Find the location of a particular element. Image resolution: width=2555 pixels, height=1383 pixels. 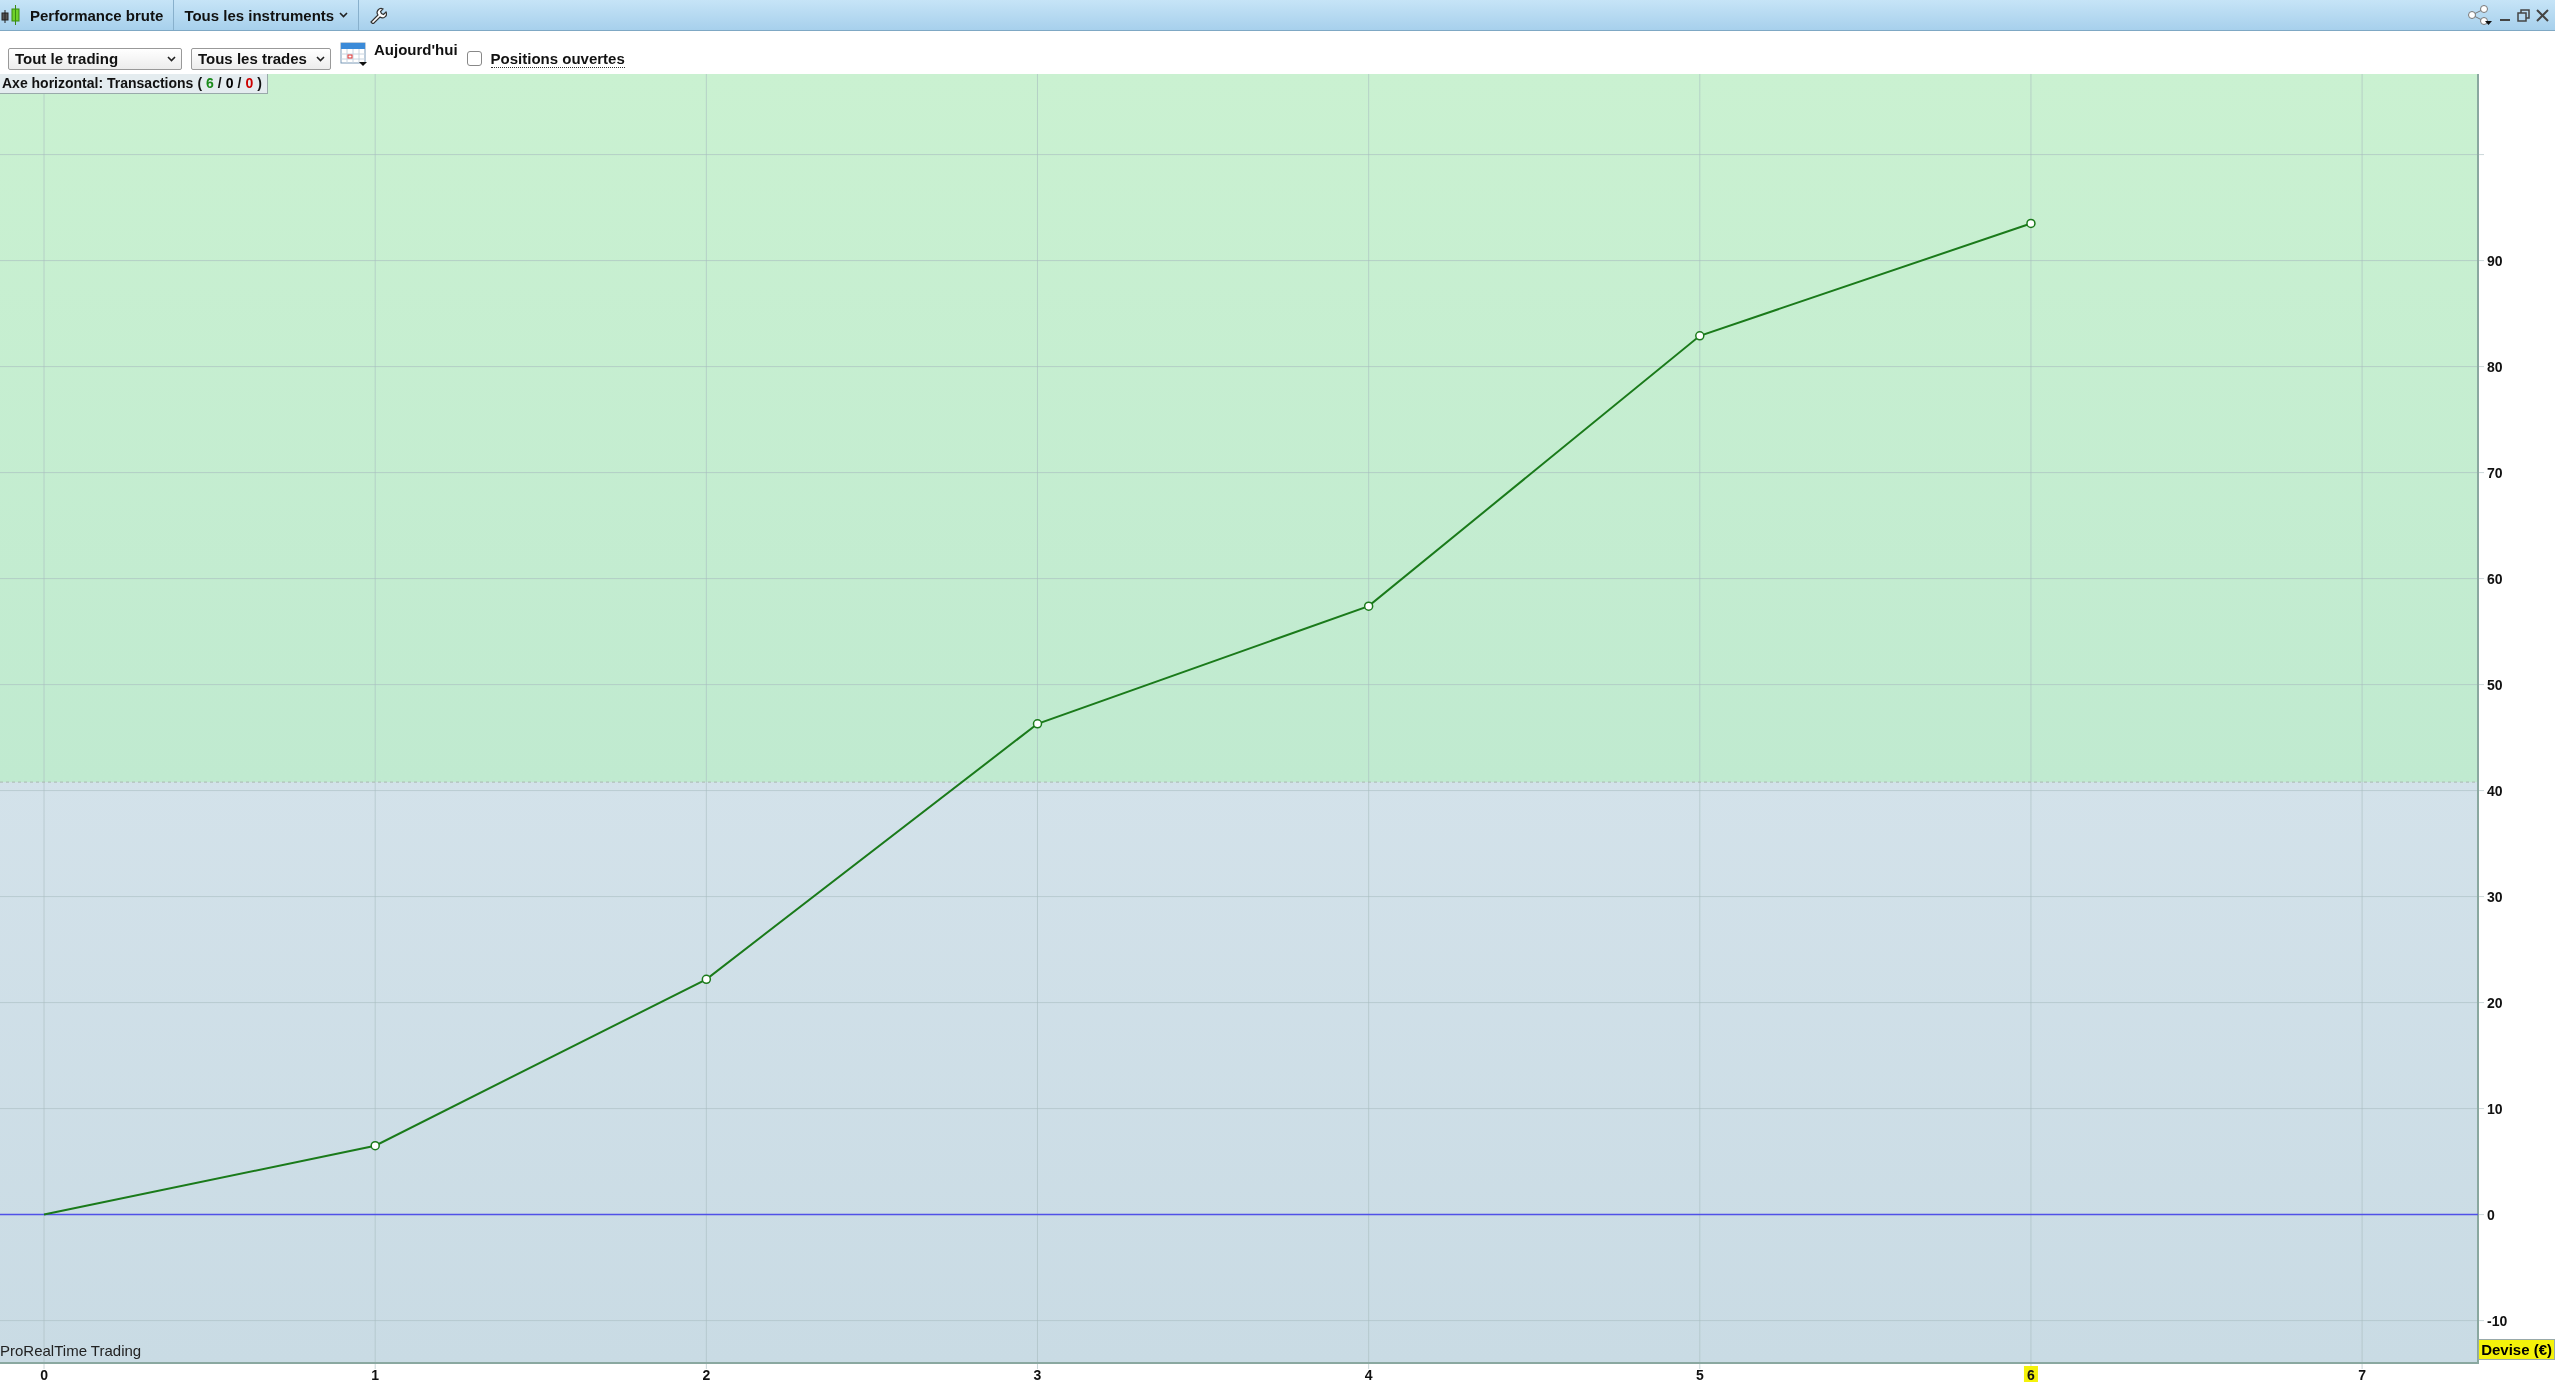

y-tick-label: 10 is located at coordinates (2495, 1108).